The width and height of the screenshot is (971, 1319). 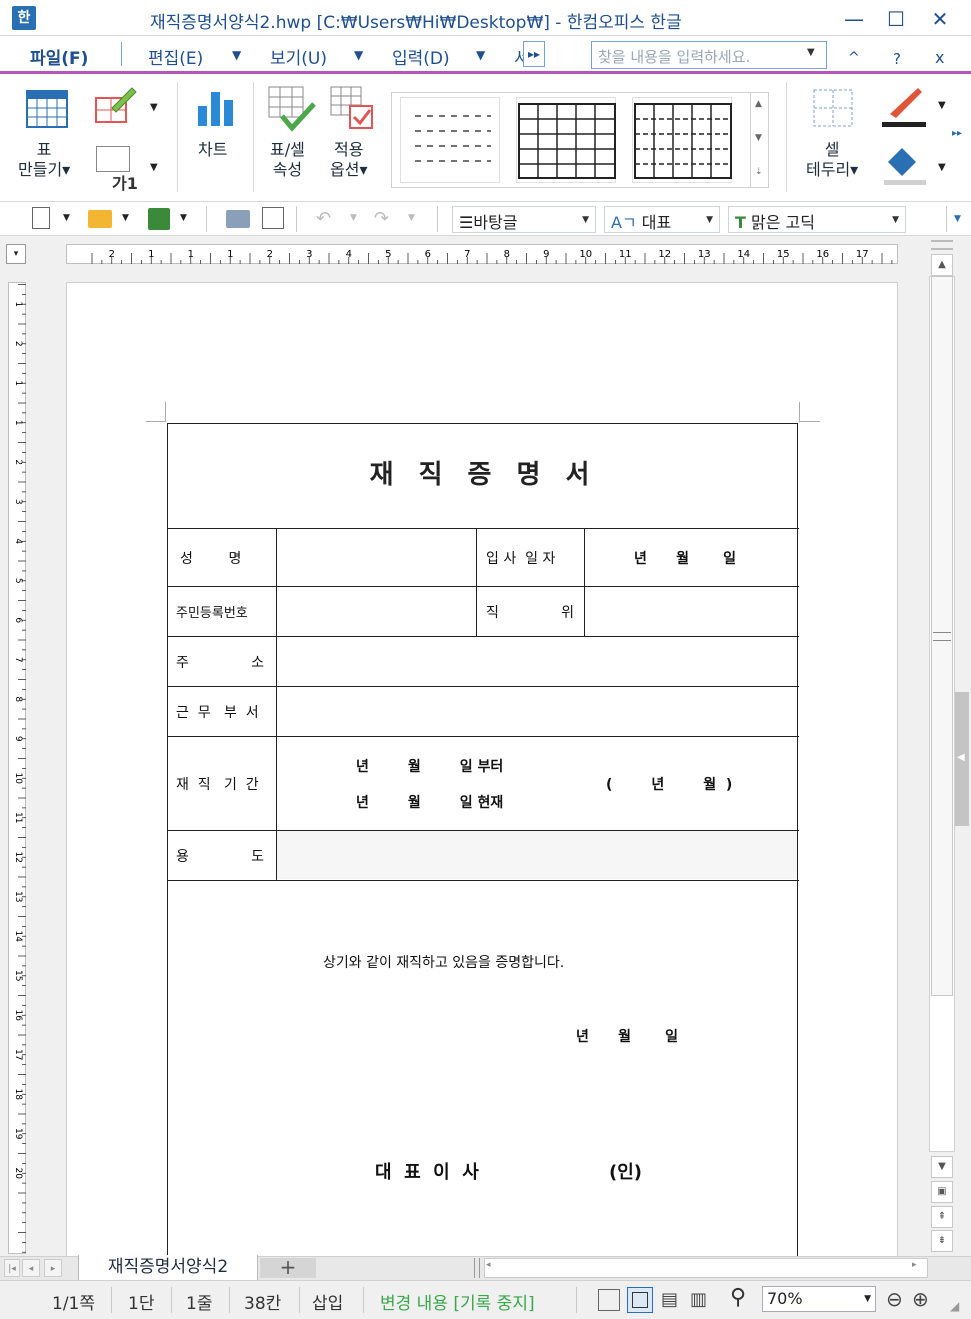 What do you see at coordinates (817, 219) in the screenshot?
I see `font-select: T 맑은 고딕 ▼` at bounding box center [817, 219].